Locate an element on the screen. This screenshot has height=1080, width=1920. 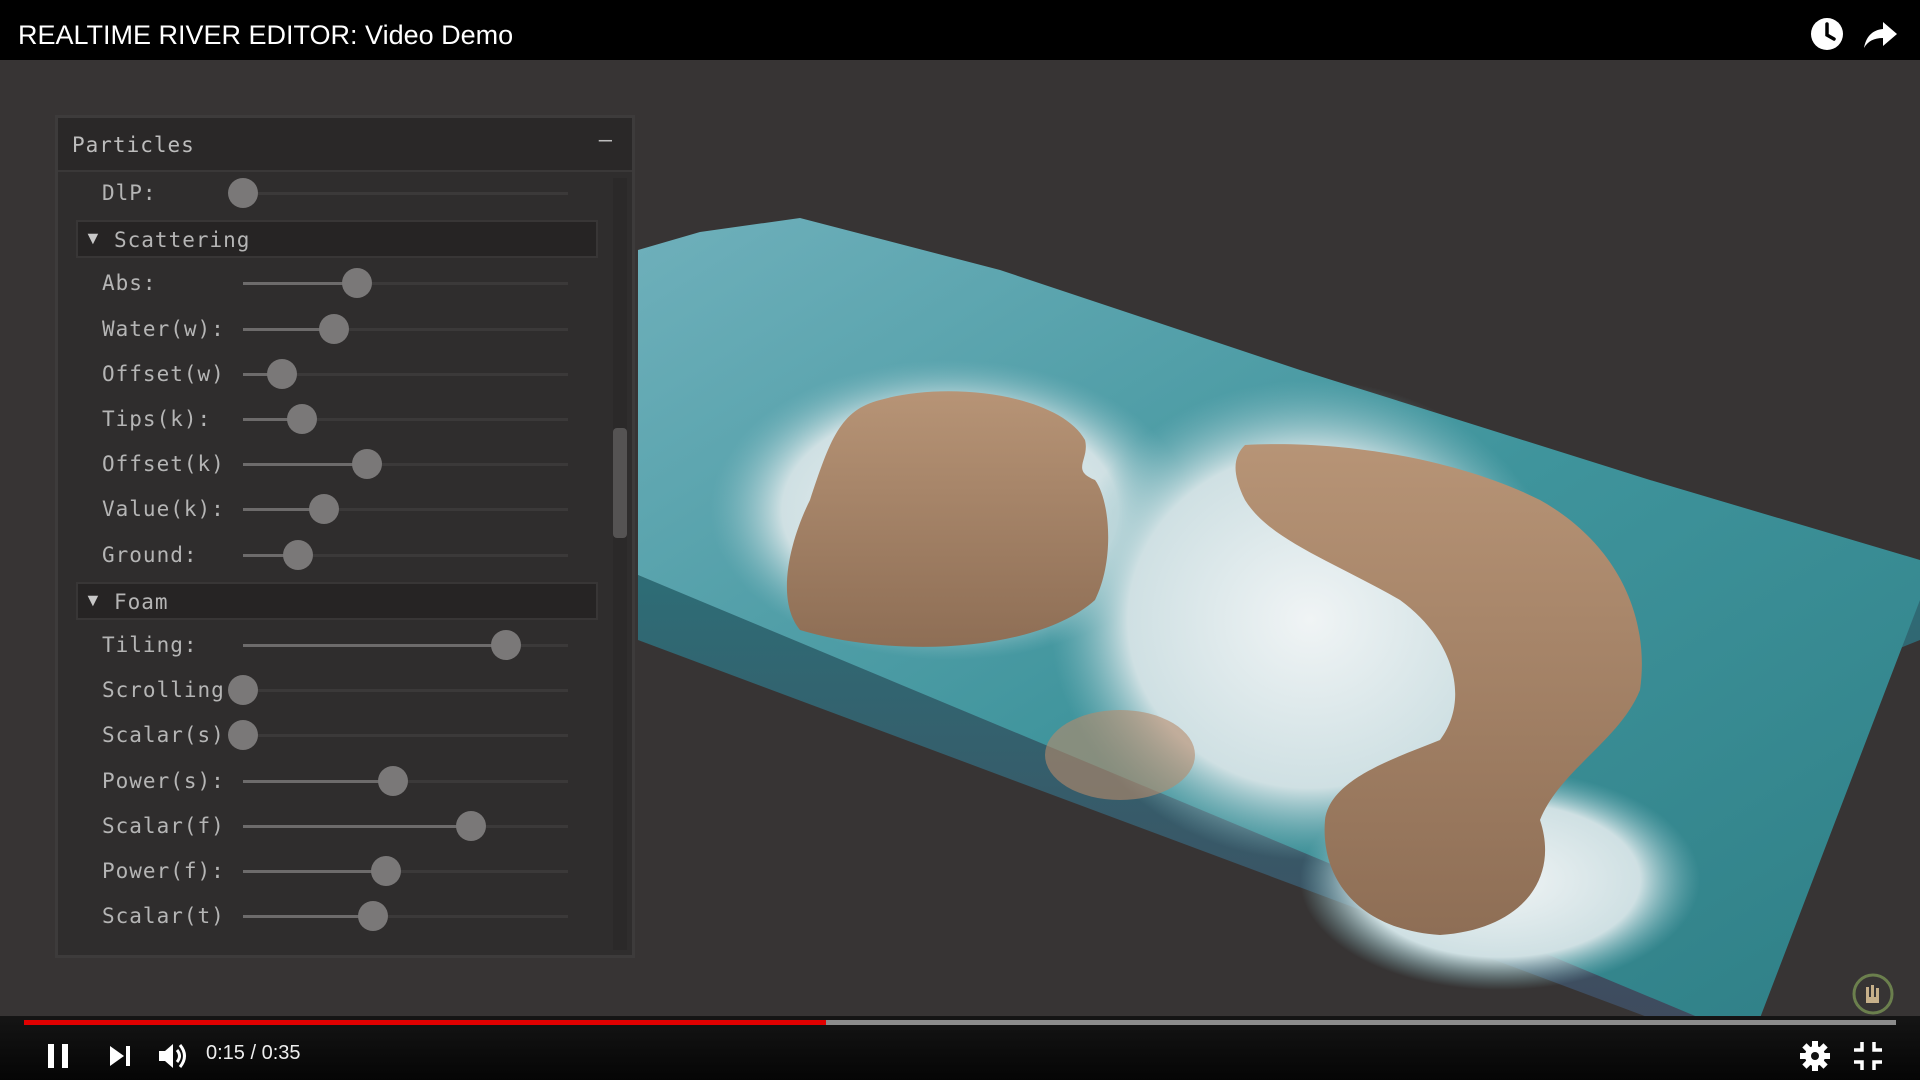
panel-title: Particles is located at coordinates (133, 145).